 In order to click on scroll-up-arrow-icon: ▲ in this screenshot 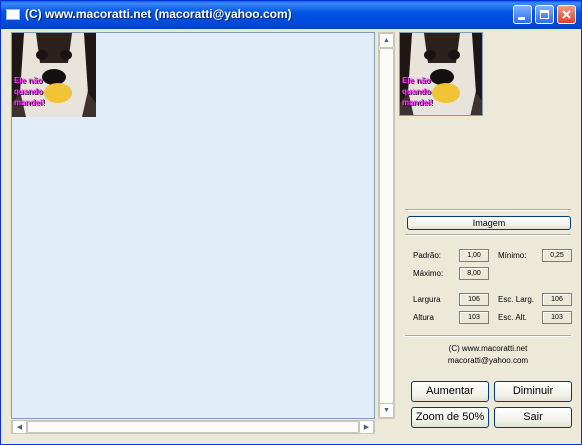, I will do `click(386, 40)`.